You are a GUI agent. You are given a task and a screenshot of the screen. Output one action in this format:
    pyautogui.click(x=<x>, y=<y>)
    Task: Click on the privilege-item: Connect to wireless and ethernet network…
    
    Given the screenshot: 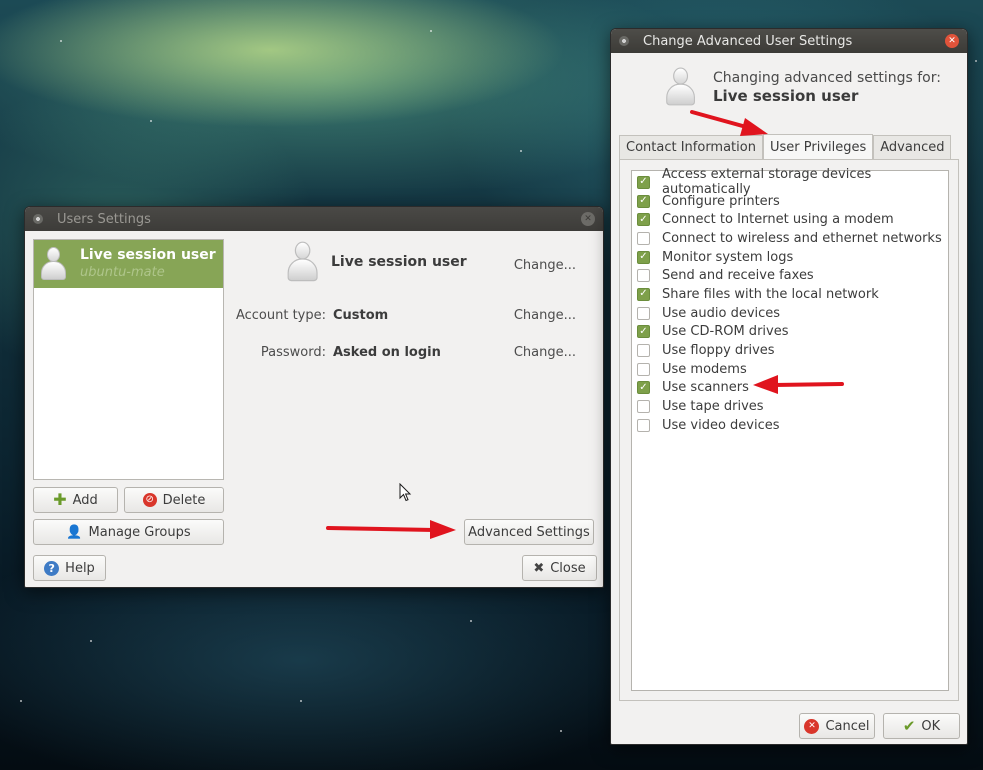 What is the action you would take?
    pyautogui.click(x=790, y=238)
    